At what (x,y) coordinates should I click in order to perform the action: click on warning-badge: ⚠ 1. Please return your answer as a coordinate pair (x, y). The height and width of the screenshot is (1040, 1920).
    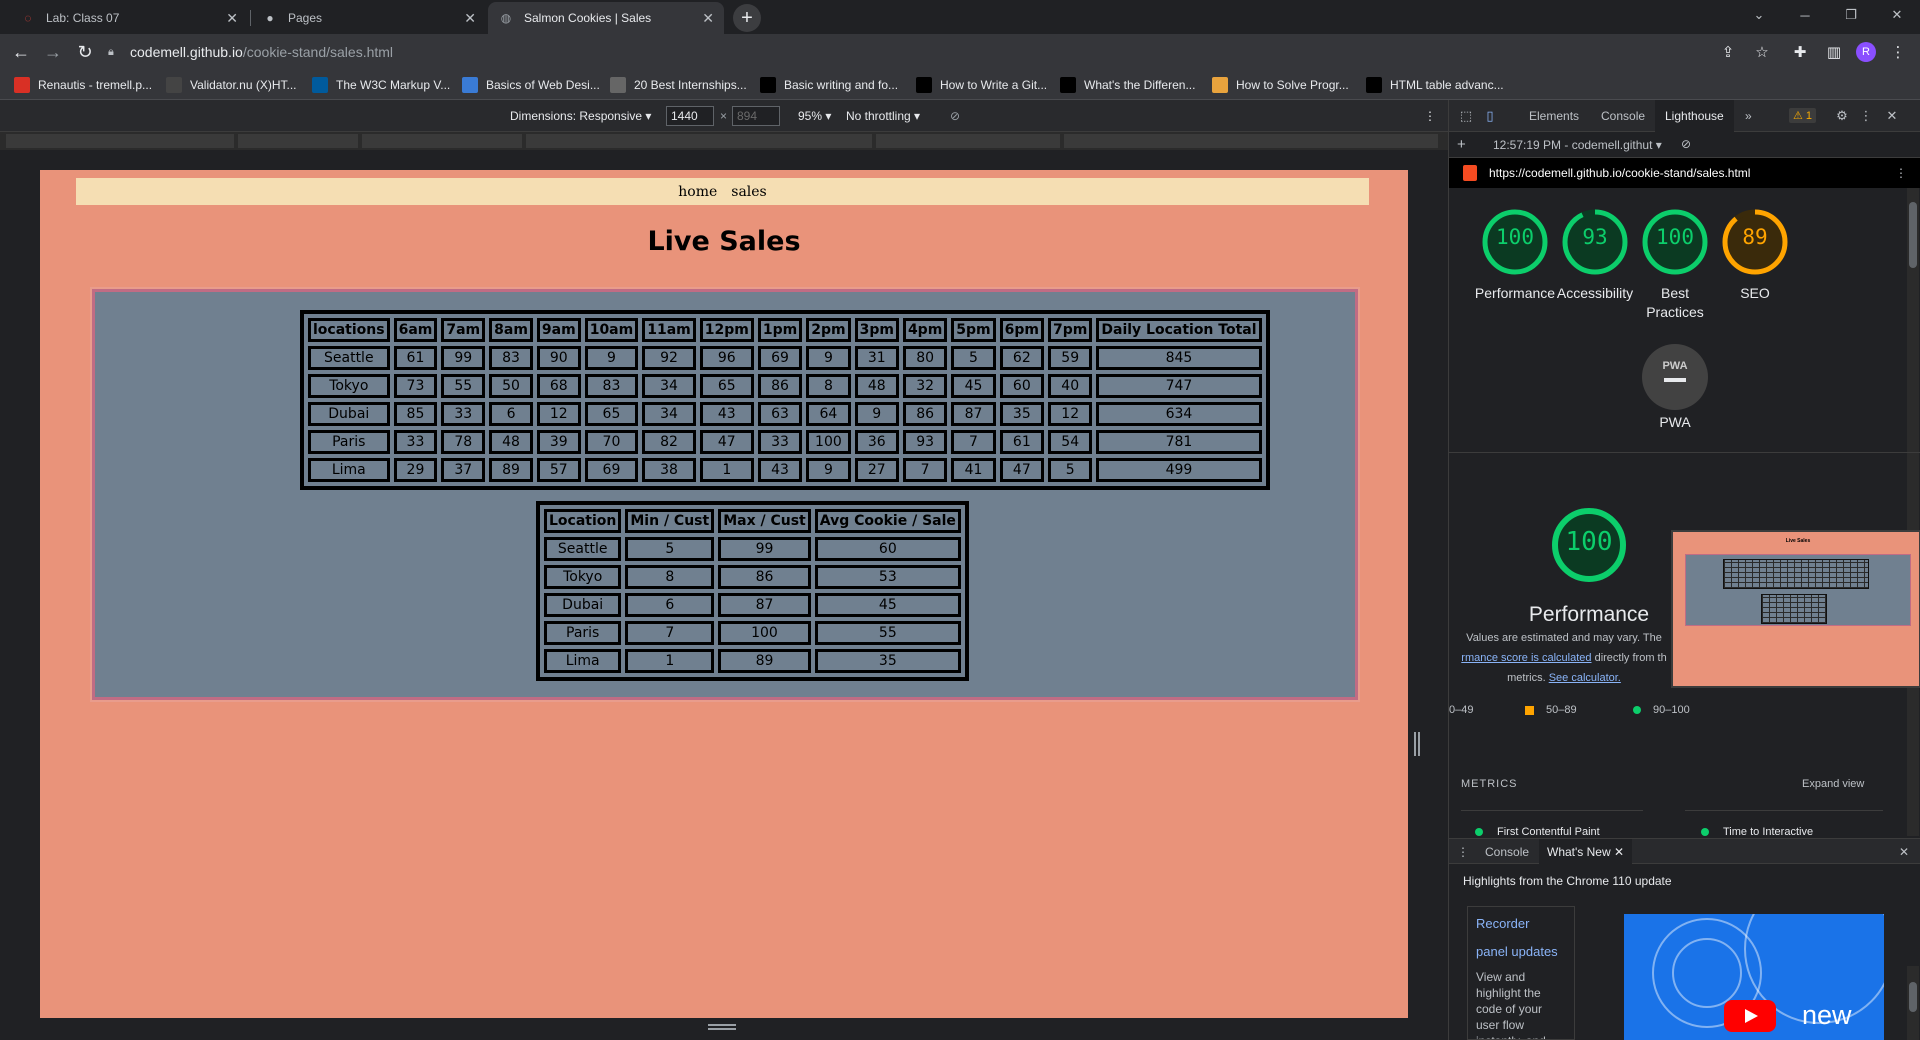
    Looking at the image, I should click on (1803, 115).